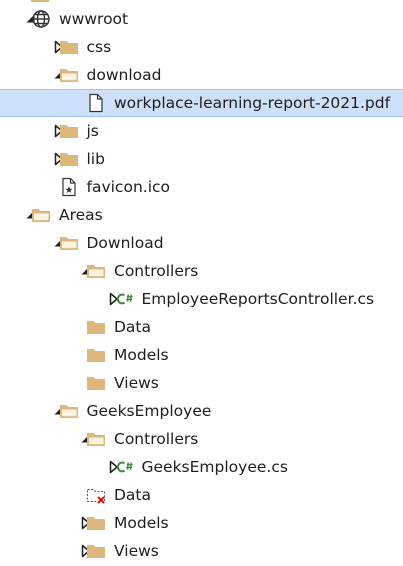 This screenshot has width=403, height=566. What do you see at coordinates (201, 159) in the screenshot?
I see `tree-item: lib` at bounding box center [201, 159].